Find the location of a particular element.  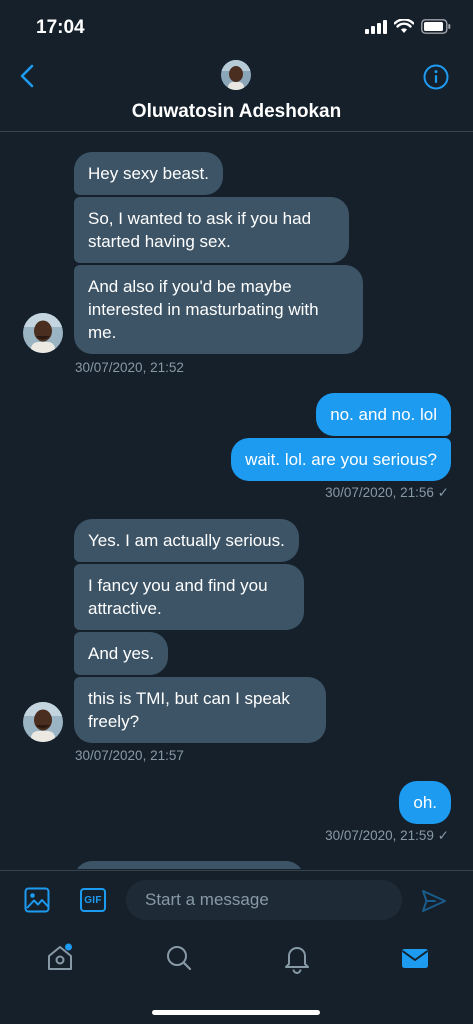

wifi-icon is located at coordinates (404, 26).